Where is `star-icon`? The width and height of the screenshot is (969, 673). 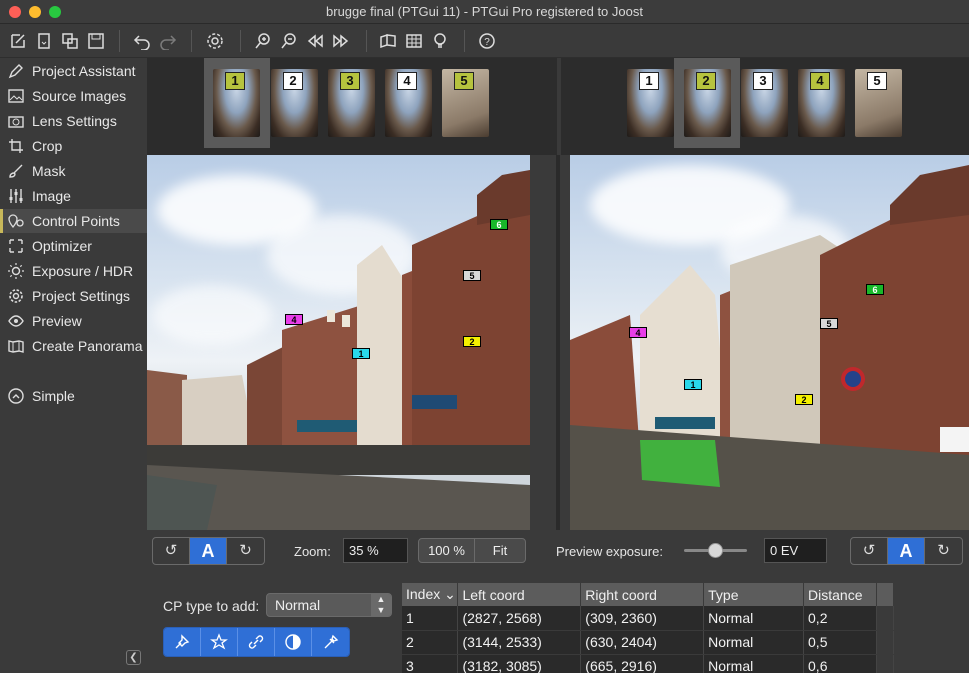
star-icon is located at coordinates (219, 642).